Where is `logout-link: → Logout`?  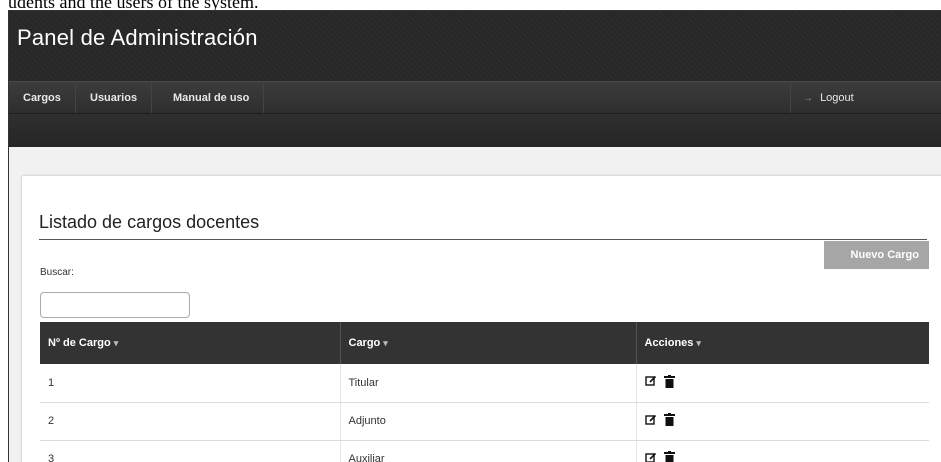 logout-link: → Logout is located at coordinates (822, 98).